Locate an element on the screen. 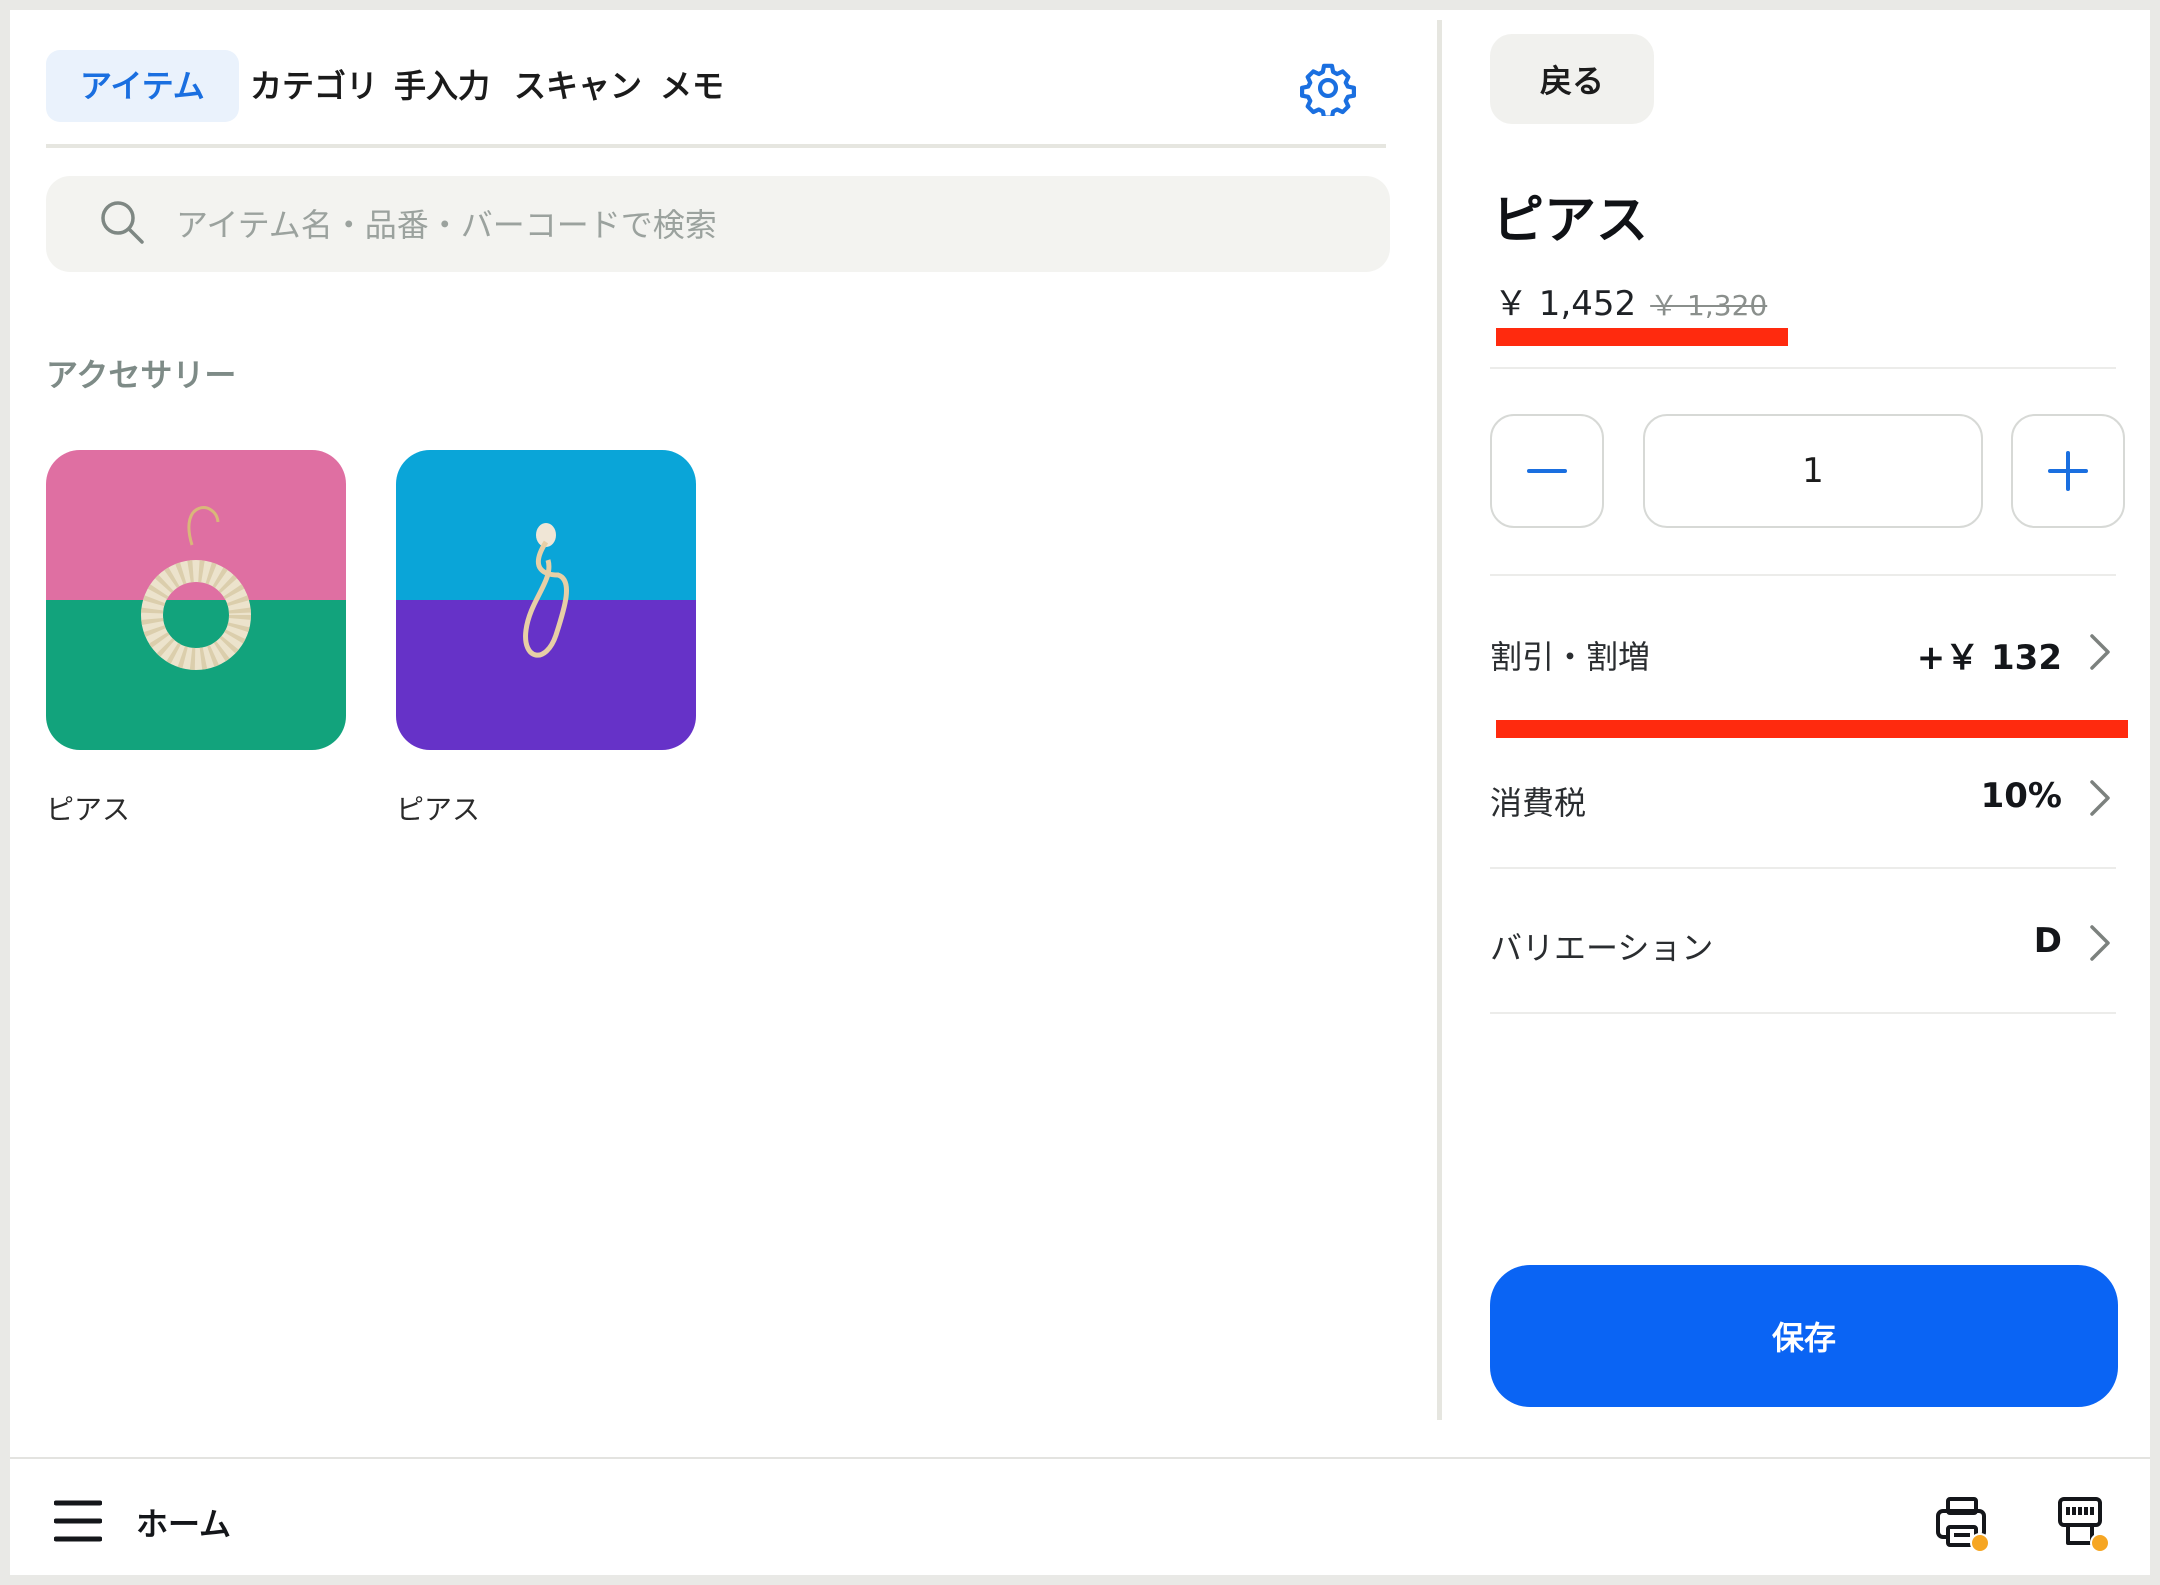 Image resolution: width=2160 pixels, height=1585 pixels. plus-icon is located at coordinates (2068, 471).